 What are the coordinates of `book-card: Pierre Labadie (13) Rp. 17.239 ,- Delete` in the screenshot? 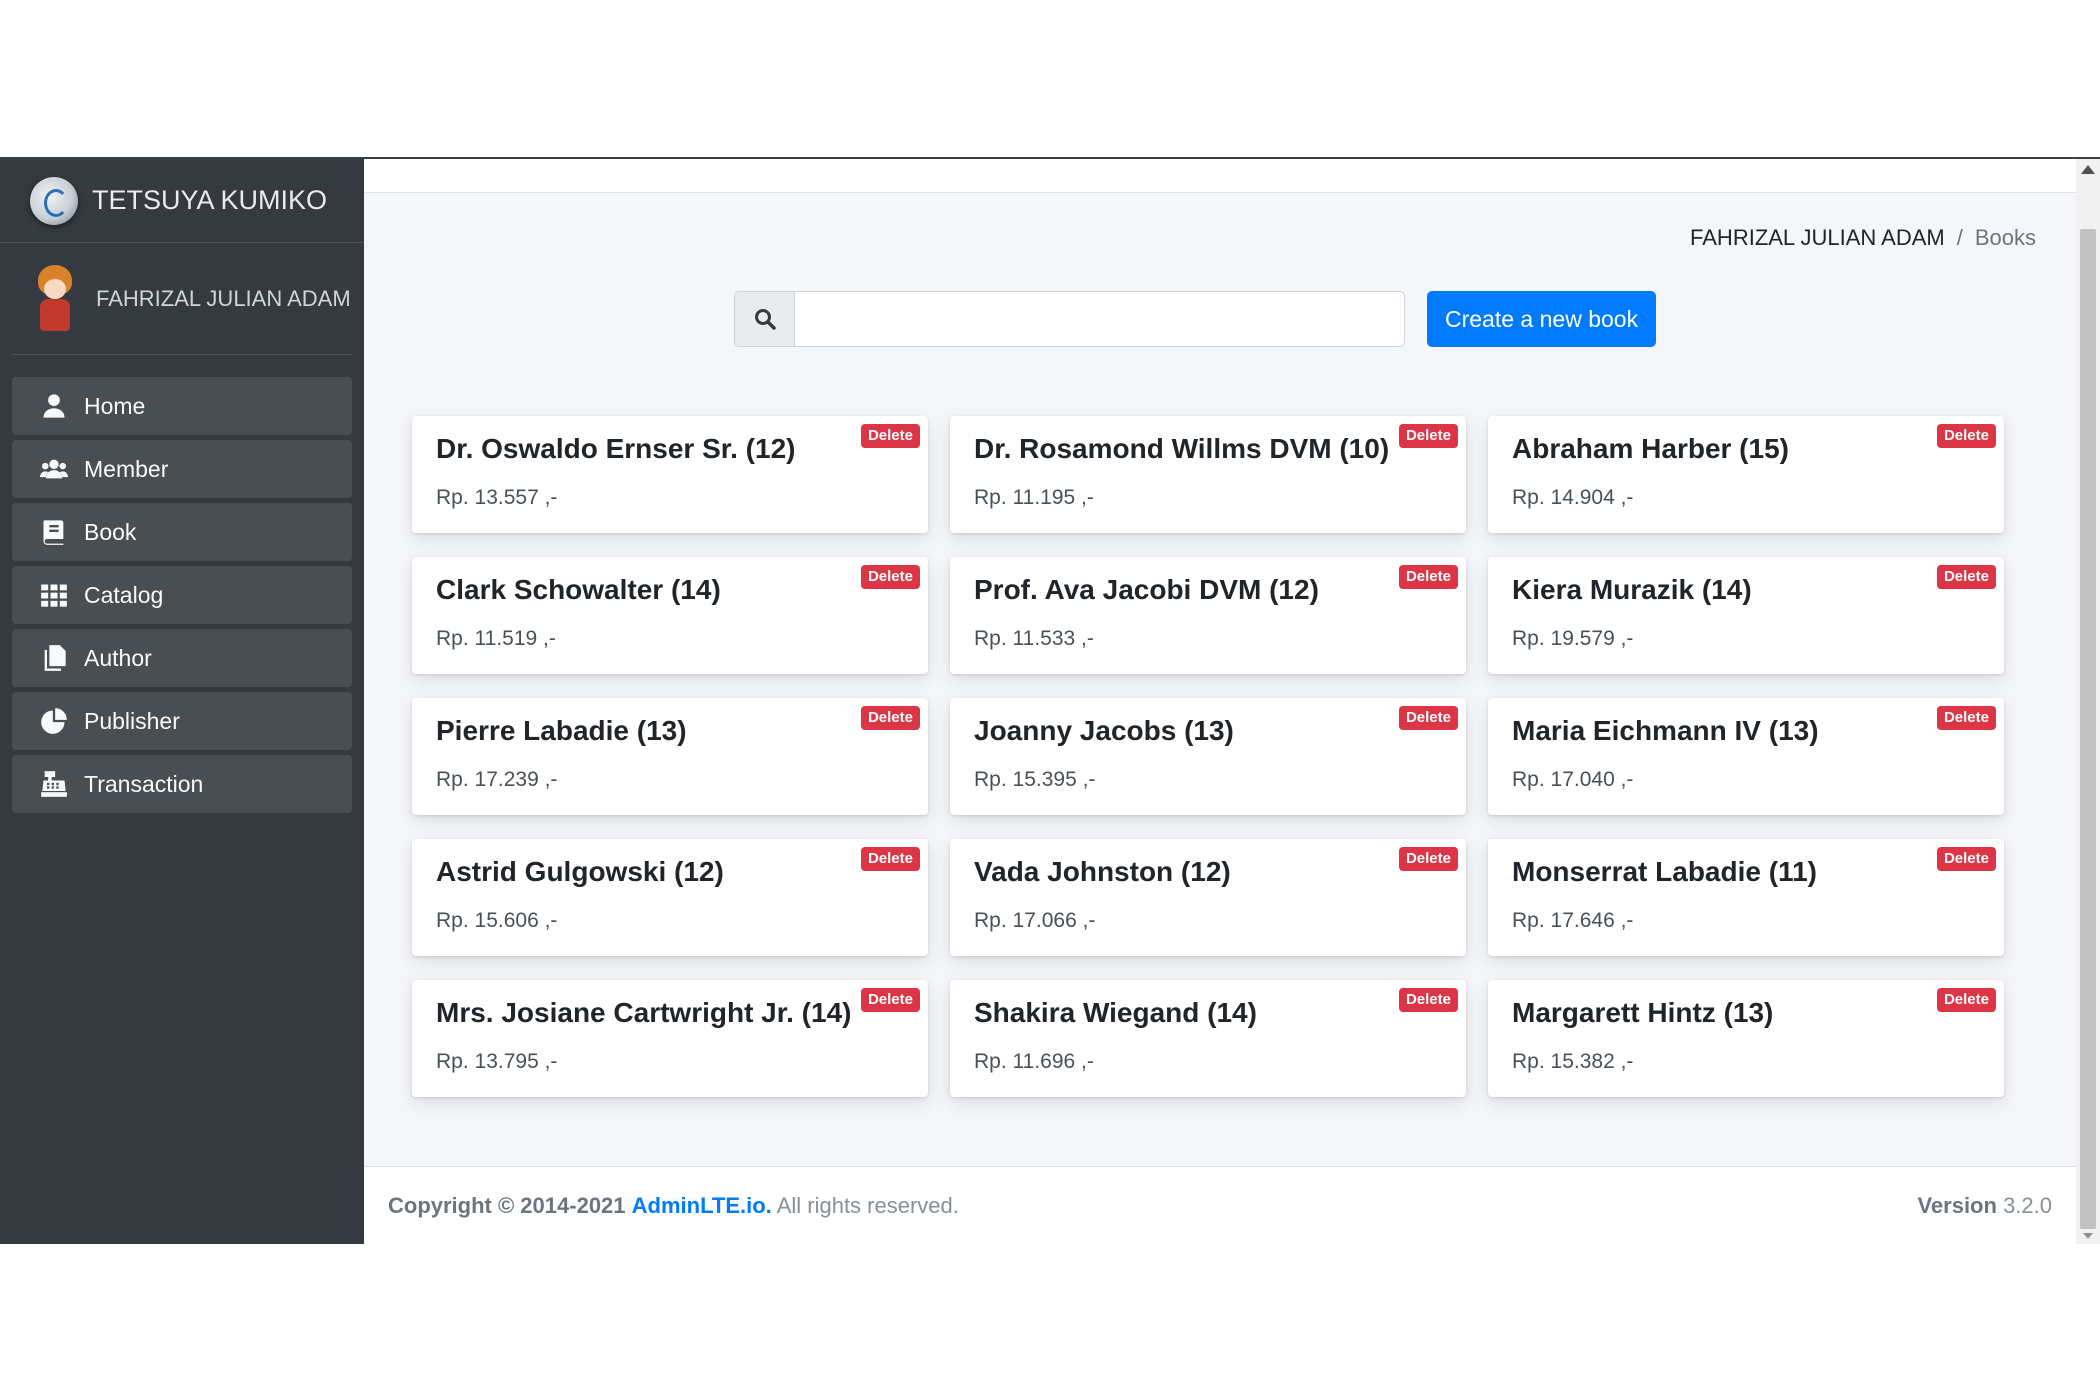 It's located at (670, 756).